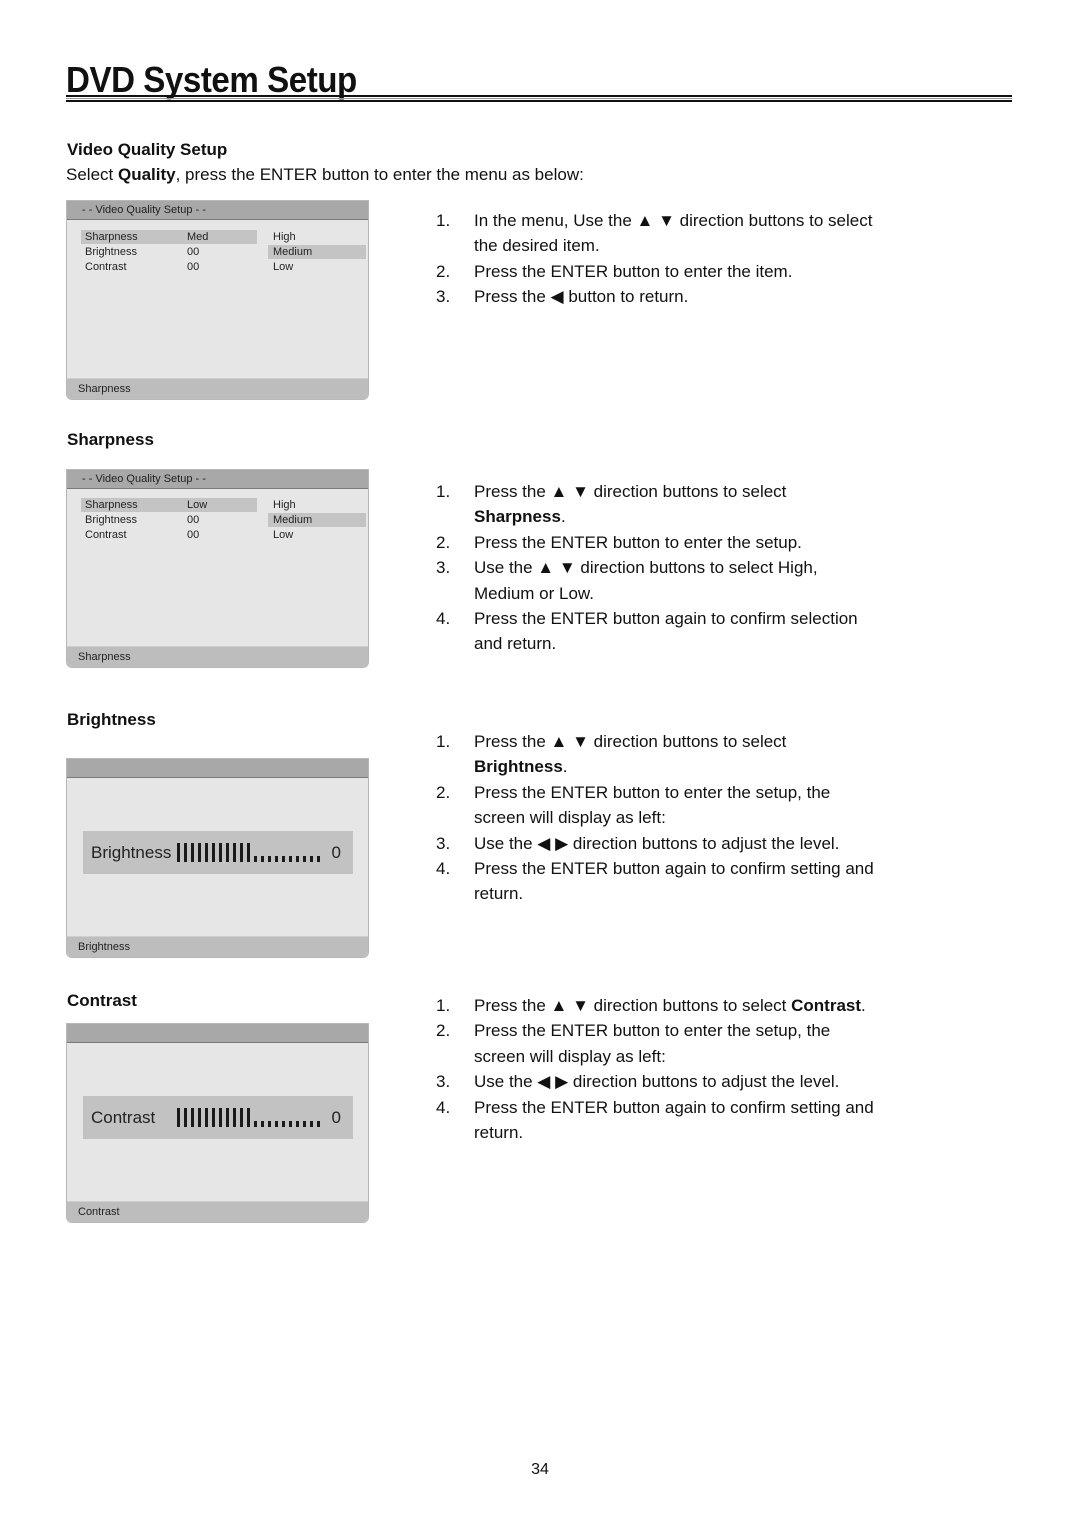 This screenshot has width=1080, height=1527. I want to click on osd-contrast-panel: Contrast 0 Contrast, so click(217, 1123).